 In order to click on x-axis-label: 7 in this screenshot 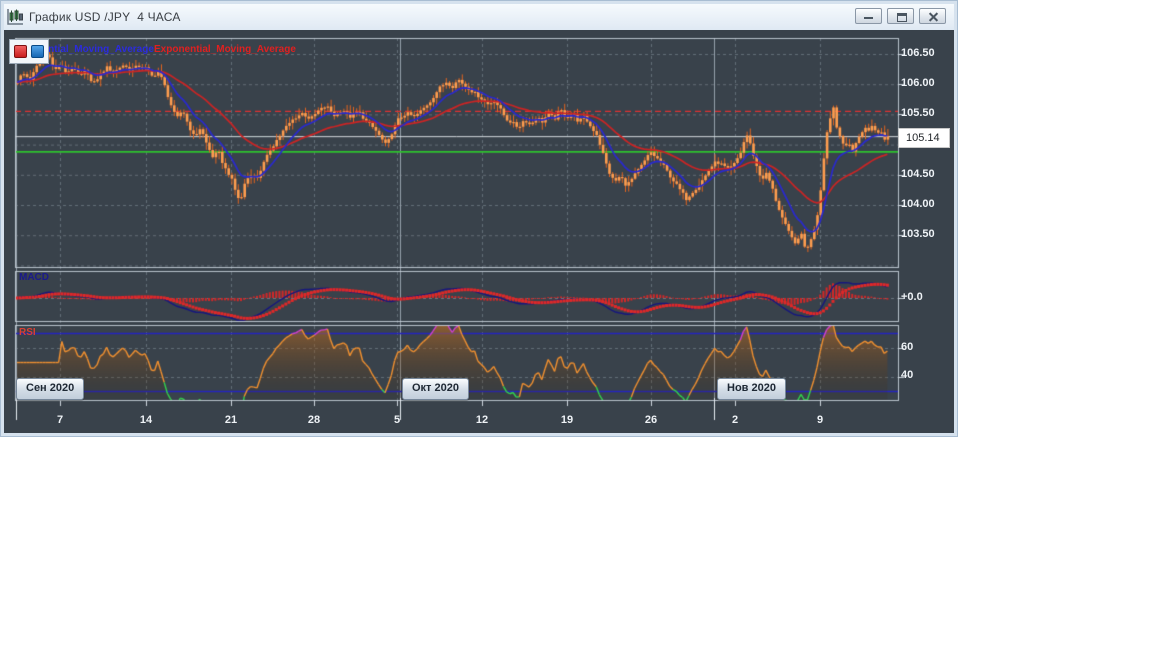, I will do `click(60, 420)`.